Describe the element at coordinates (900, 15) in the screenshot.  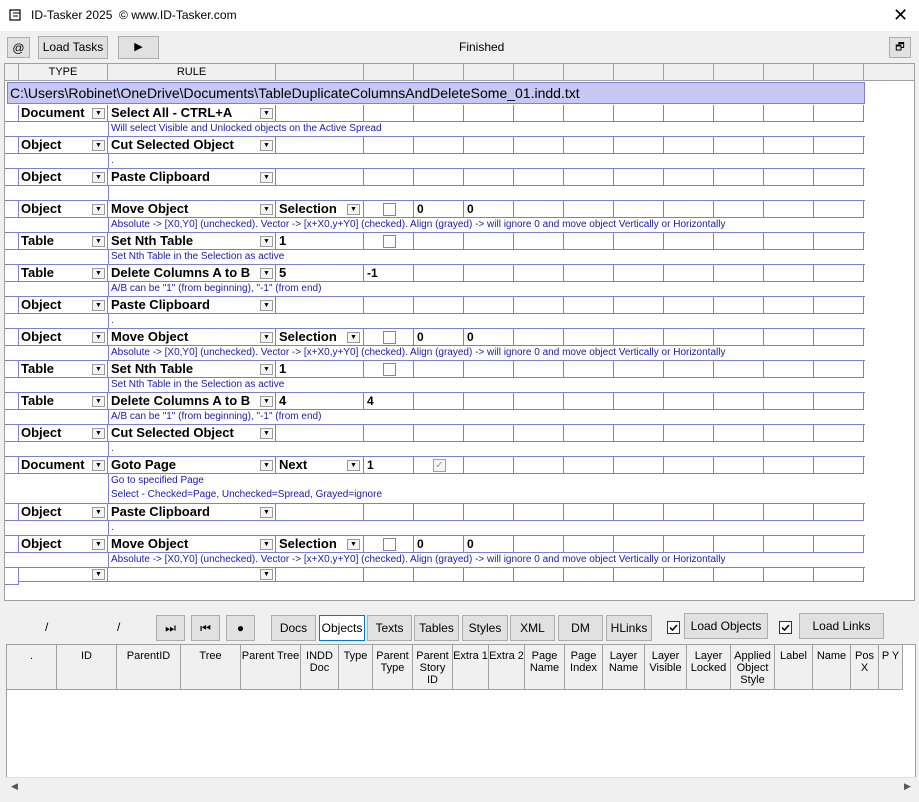
I see `close-button: ✕` at that location.